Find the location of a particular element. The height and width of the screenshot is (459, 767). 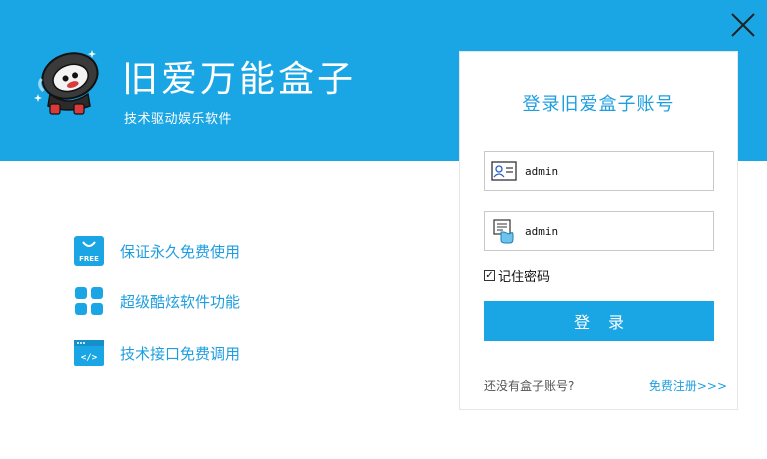

feature-item-free: FREE 保证永久免费使用 is located at coordinates (157, 251).